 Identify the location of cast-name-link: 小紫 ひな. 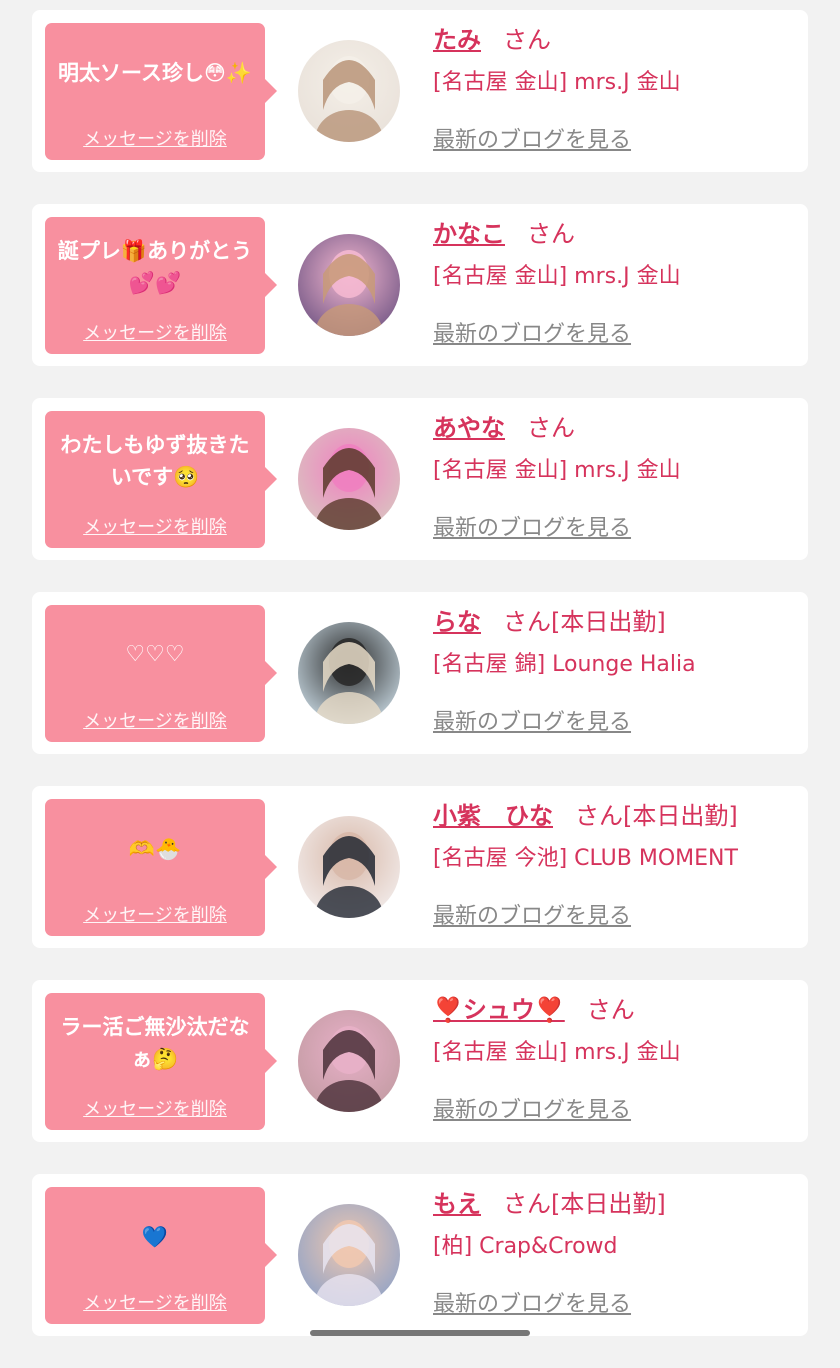
(493, 816).